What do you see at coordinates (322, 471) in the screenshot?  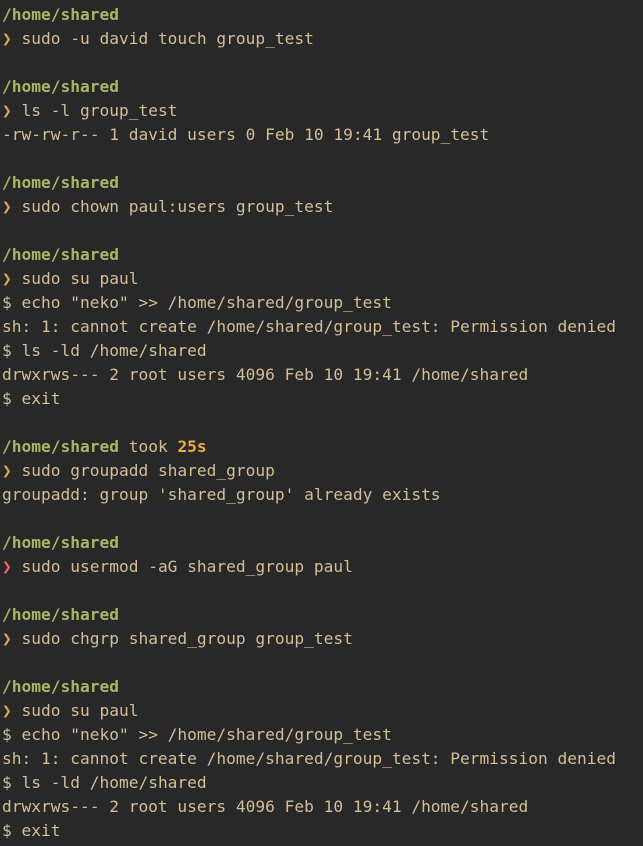 I see `prompt-command-line: ❯ sudo groupadd shared_group` at bounding box center [322, 471].